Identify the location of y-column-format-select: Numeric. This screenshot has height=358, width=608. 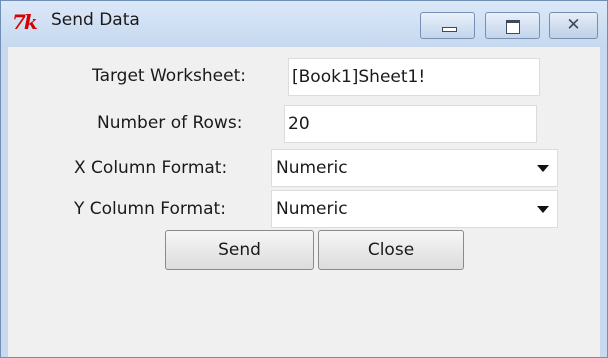
(414, 209).